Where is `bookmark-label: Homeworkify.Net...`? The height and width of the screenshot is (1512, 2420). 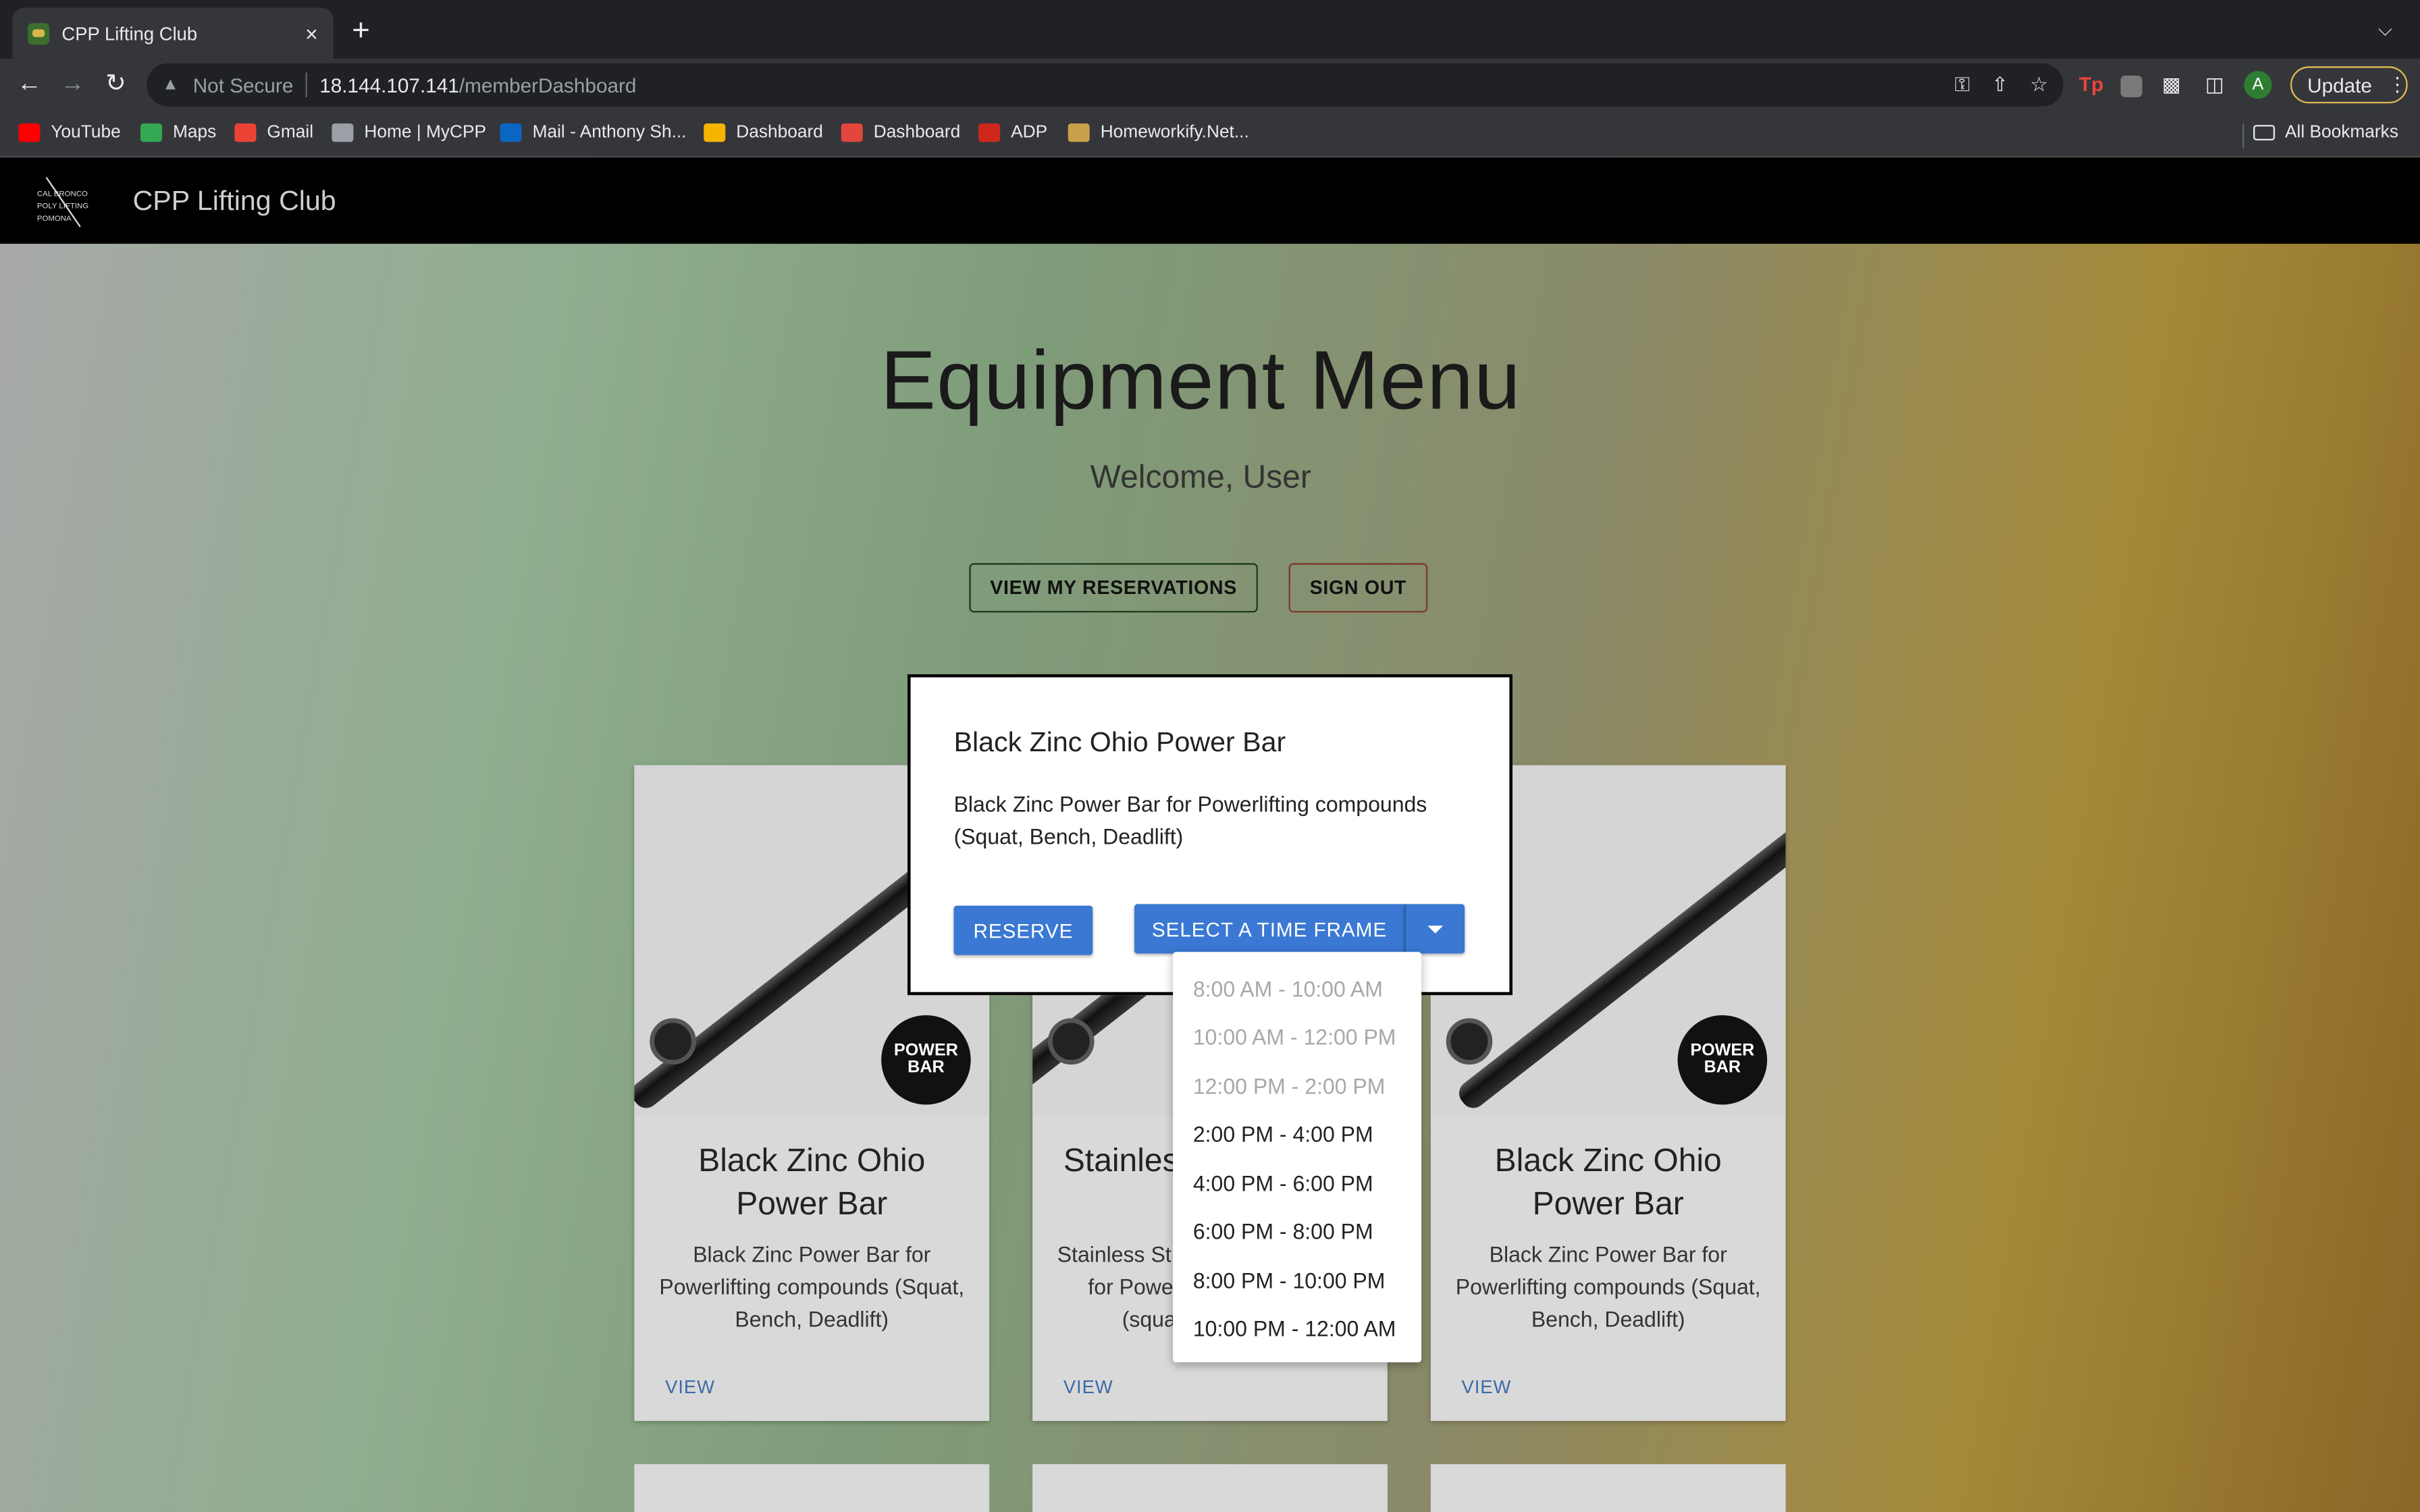 bookmark-label: Homeworkify.Net... is located at coordinates (1174, 132).